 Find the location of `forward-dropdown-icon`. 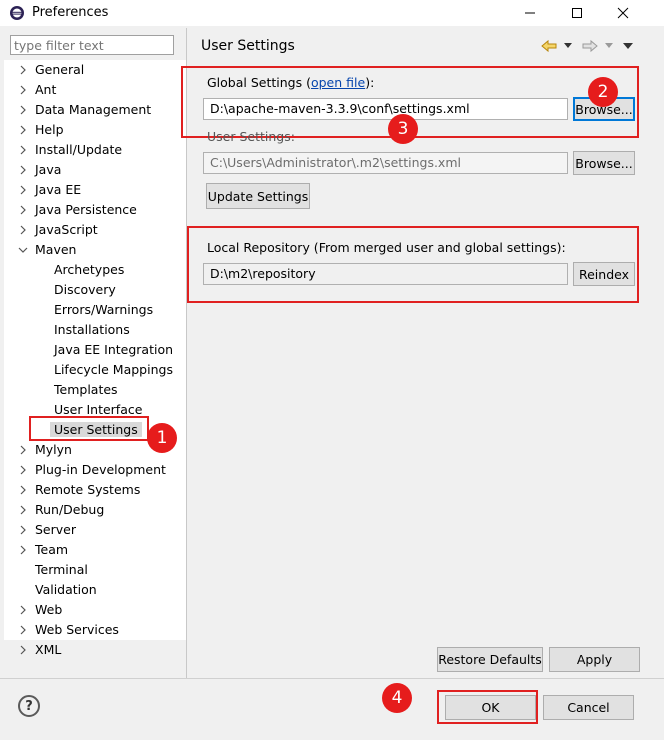

forward-dropdown-icon is located at coordinates (609, 46).